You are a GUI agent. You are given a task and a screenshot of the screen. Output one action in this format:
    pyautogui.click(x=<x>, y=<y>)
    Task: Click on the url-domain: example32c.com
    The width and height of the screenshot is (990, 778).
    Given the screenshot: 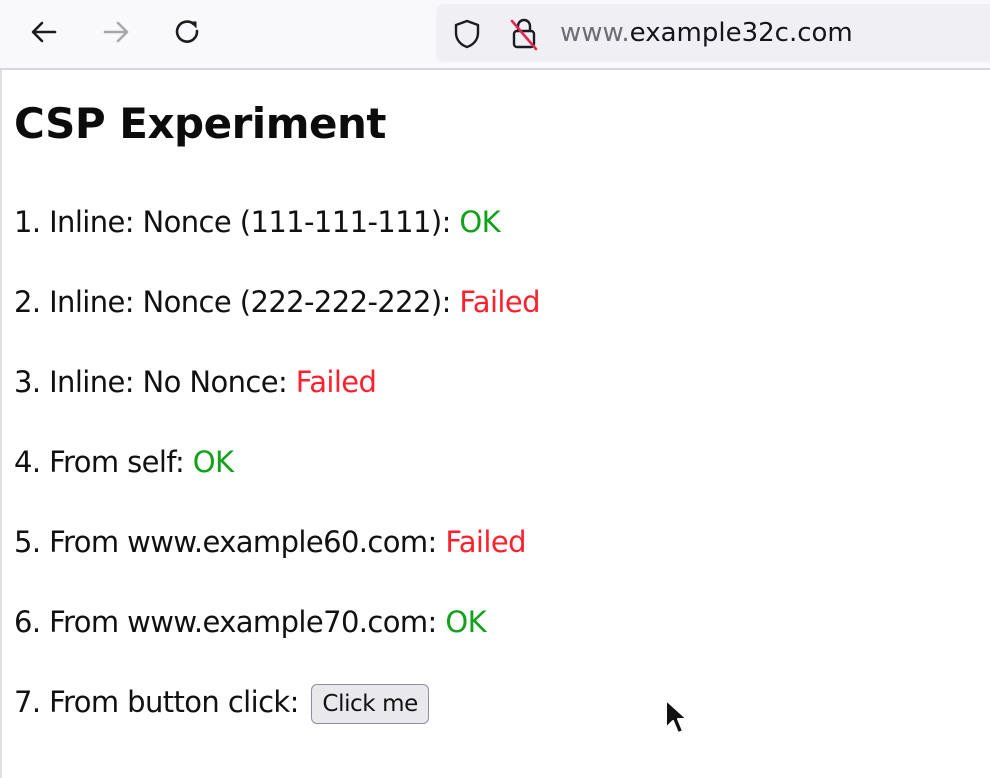 What is the action you would take?
    pyautogui.click(x=741, y=33)
    